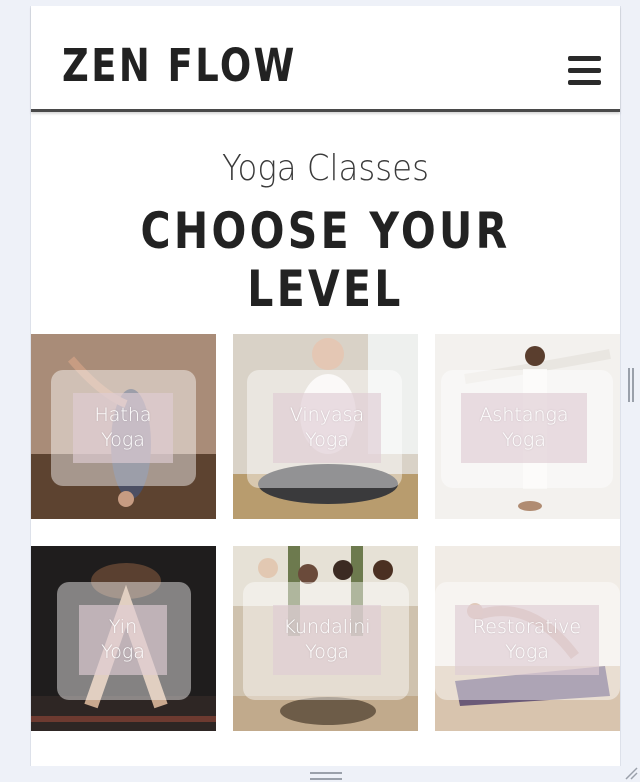 This screenshot has height=782, width=640. I want to click on class-label-restorative: Restorative Yoga, so click(527, 640).